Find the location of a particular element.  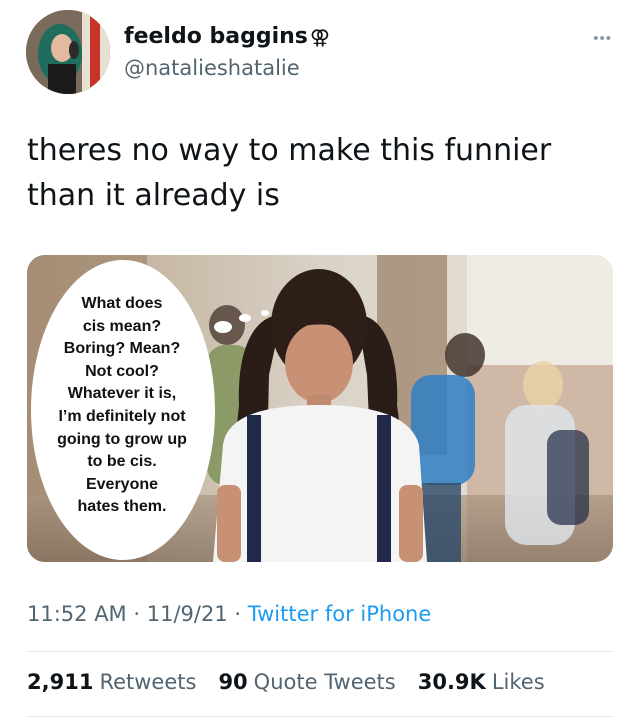

bubble-line: to be cis. is located at coordinates (122, 462).